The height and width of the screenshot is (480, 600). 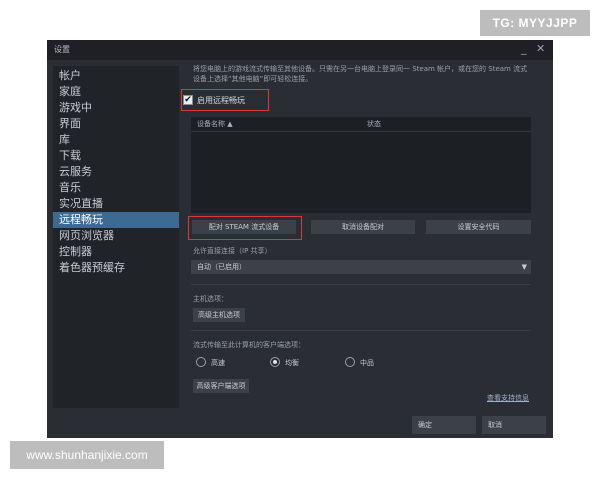 What do you see at coordinates (508, 398) in the screenshot?
I see `view-support-info-link: 查看支持信息` at bounding box center [508, 398].